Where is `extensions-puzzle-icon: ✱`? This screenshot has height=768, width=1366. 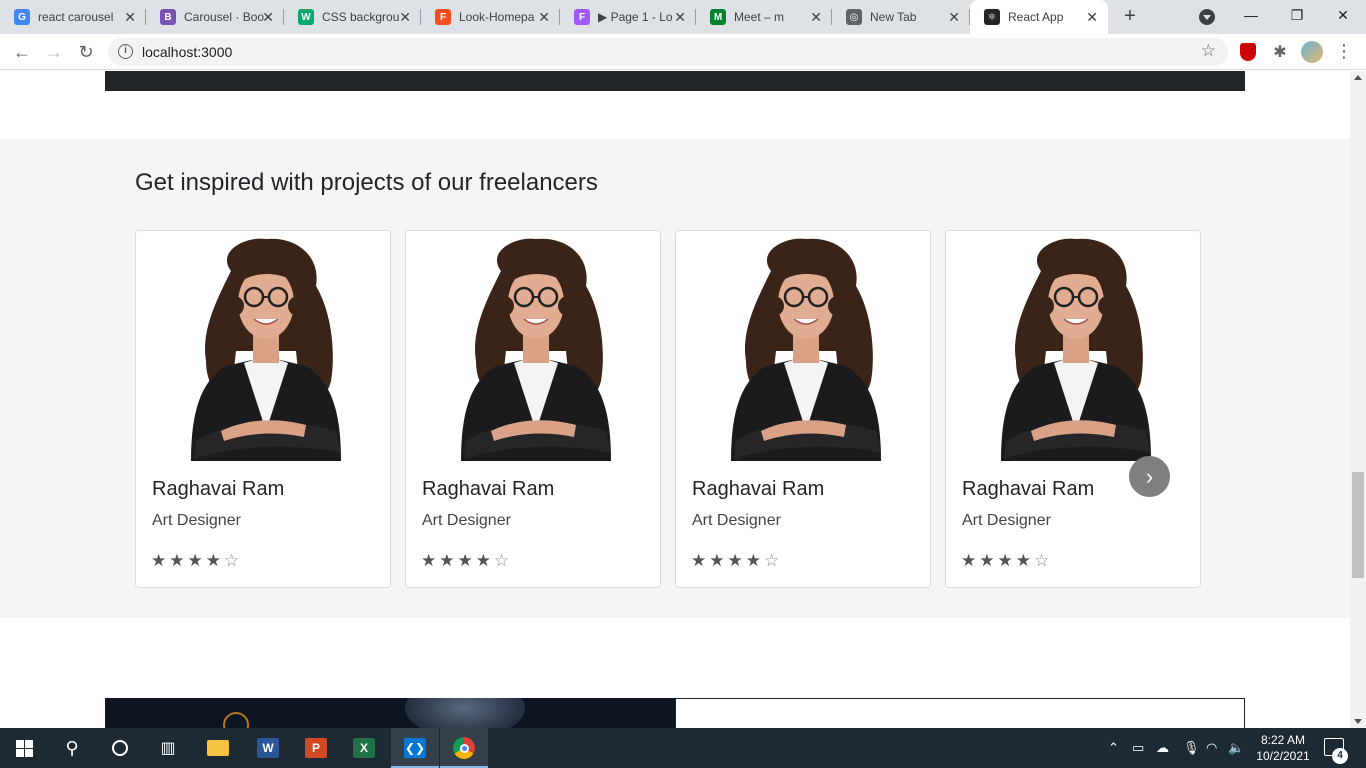 extensions-puzzle-icon: ✱ is located at coordinates (1280, 52).